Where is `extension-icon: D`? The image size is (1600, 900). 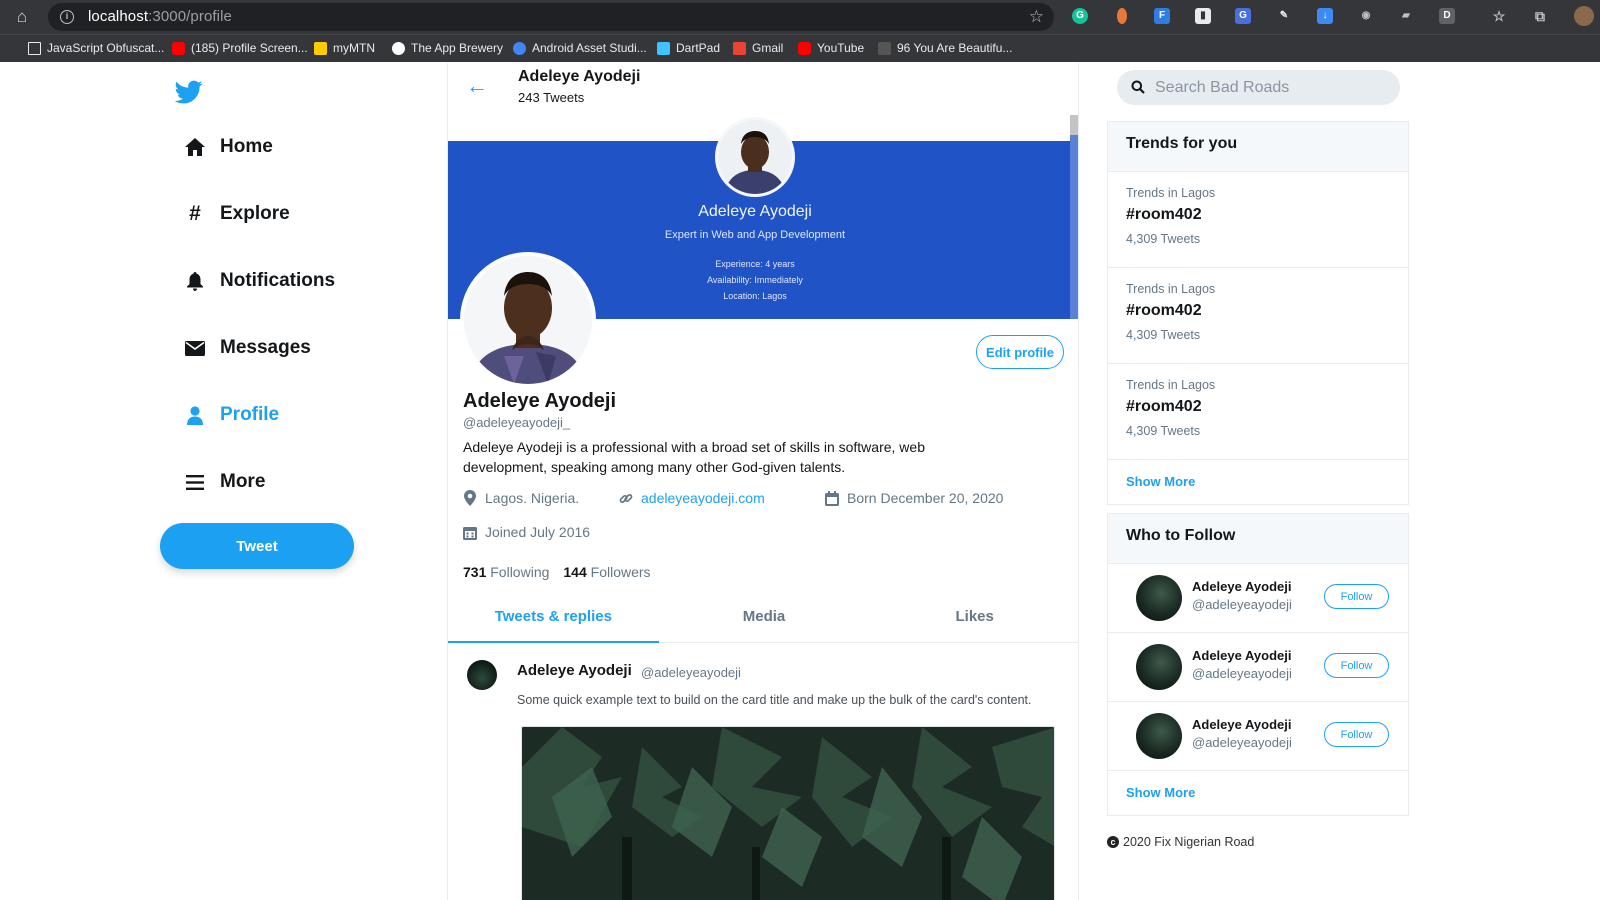
extension-icon: D is located at coordinates (1447, 16).